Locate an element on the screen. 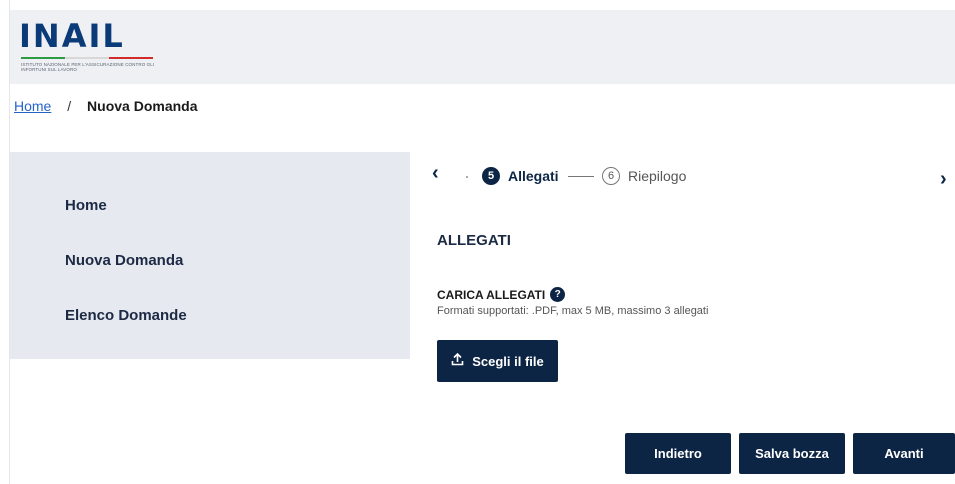  choose-file-button: Scegli il file is located at coordinates (497, 361).